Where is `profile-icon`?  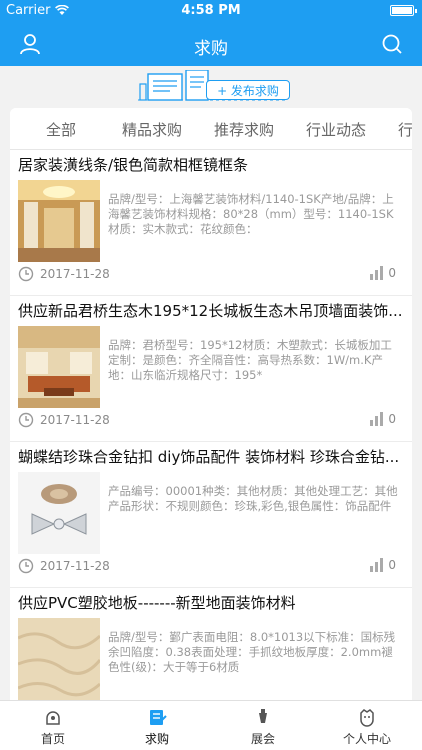
profile-icon is located at coordinates (367, 718).